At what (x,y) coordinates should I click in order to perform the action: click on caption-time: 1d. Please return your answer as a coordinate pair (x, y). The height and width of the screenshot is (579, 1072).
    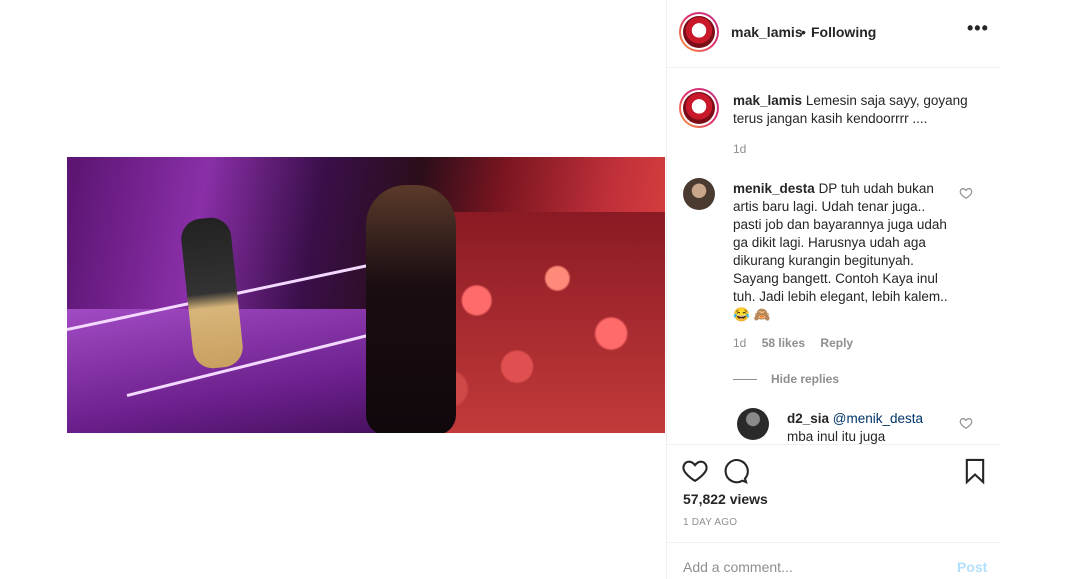
    Looking at the image, I should click on (739, 149).